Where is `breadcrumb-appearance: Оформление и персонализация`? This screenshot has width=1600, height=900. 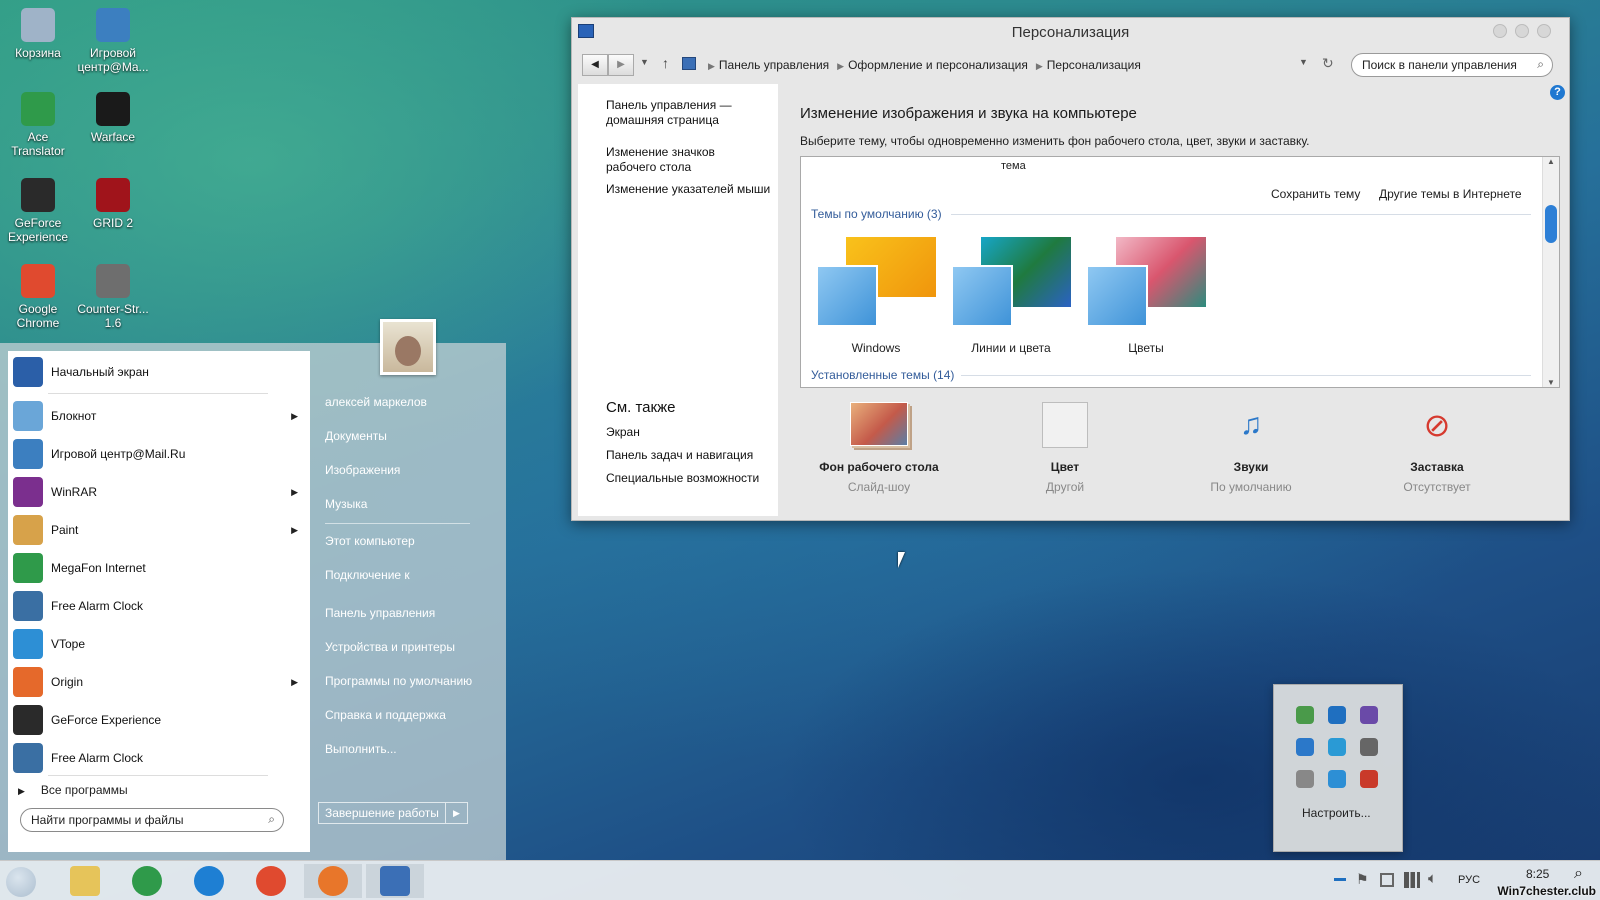
breadcrumb-appearance: Оформление и персонализация is located at coordinates (938, 65).